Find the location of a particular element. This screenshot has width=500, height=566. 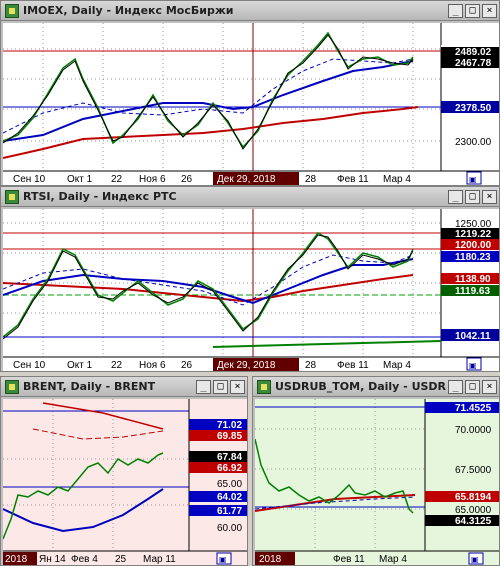

brent-level-label: 71.02 is located at coordinates (229, 425).